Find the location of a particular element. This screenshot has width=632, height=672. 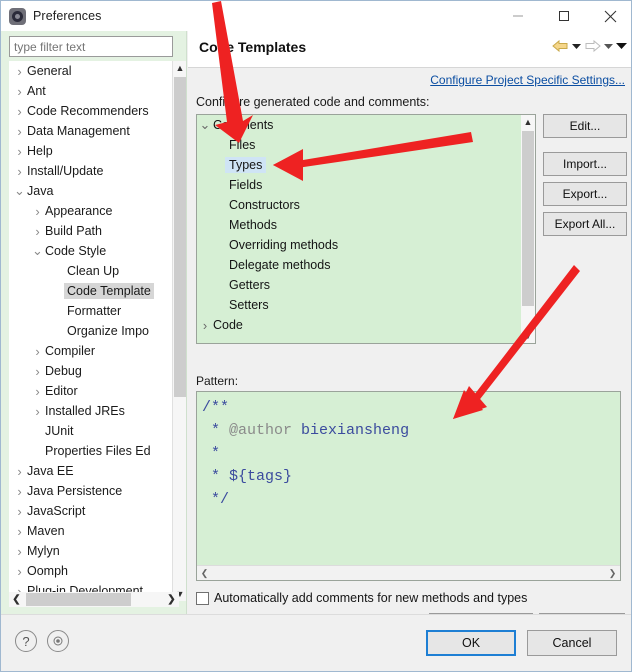

sidebar-item-install-update: › Install/Update is located at coordinates (87, 171).